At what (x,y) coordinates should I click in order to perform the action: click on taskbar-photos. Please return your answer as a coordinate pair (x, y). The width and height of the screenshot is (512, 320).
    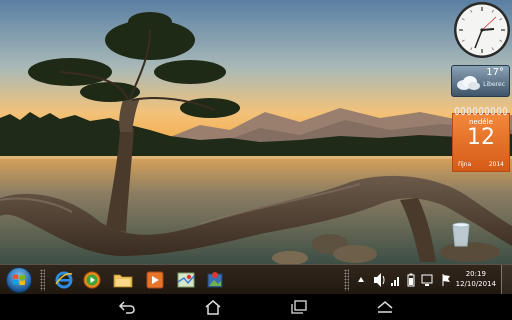
    Looking at the image, I should click on (215, 280).